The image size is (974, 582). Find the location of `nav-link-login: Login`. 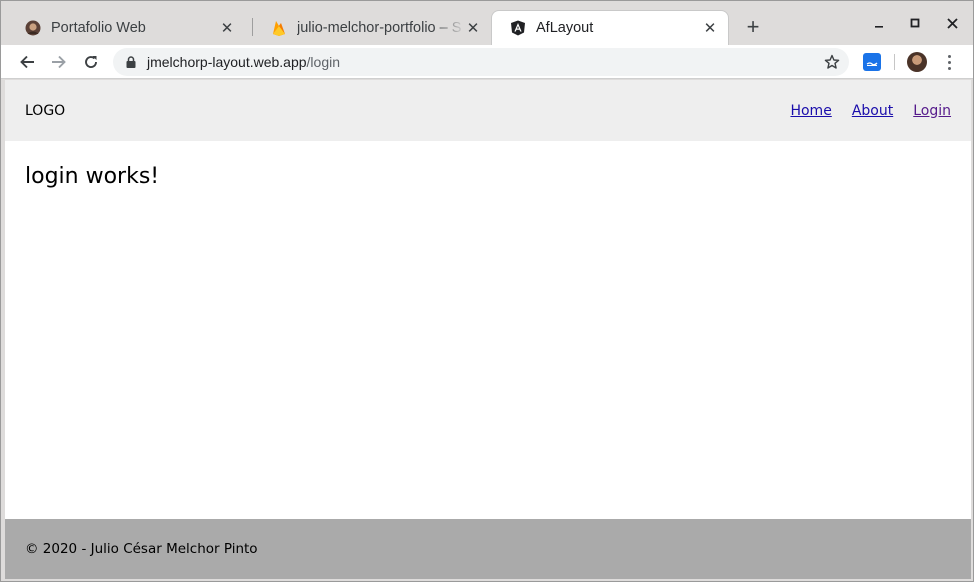

nav-link-login: Login is located at coordinates (932, 111).